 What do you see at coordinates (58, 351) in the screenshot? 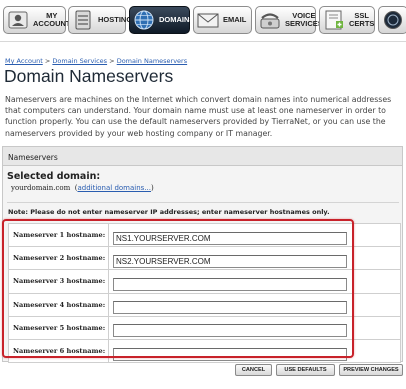
I see `nameserver-6-label: Nameserver 6 hostname:` at bounding box center [58, 351].